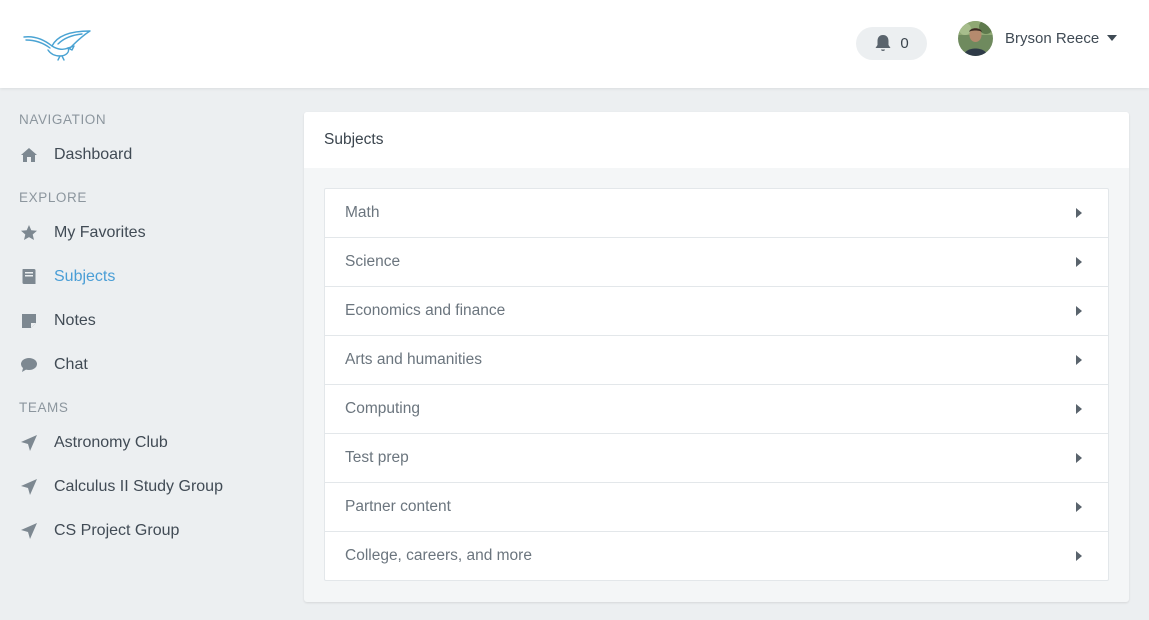  I want to click on list-item-label: Economics and finance, so click(425, 310).